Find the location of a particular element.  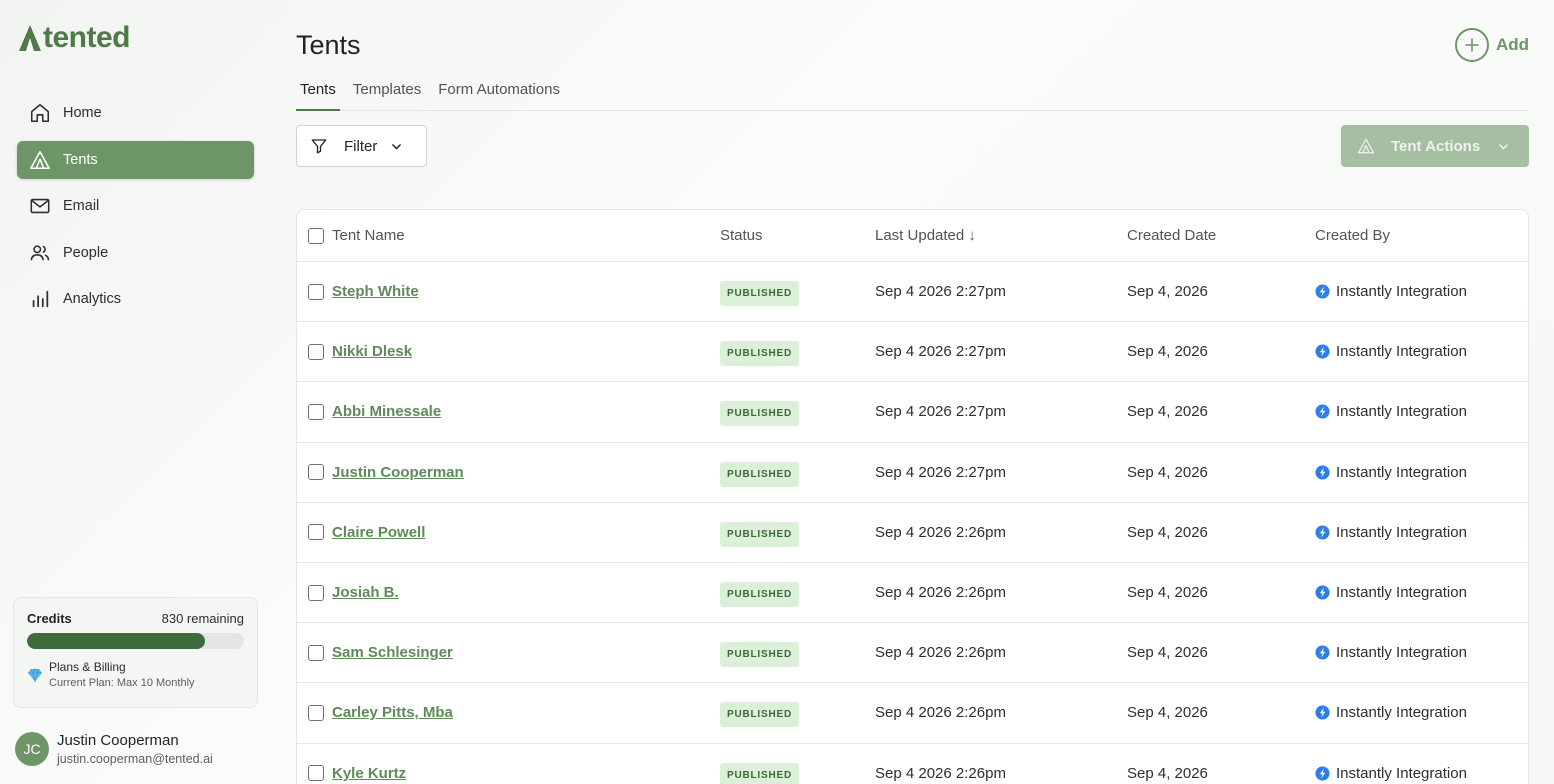

credits-progress-fill is located at coordinates (116, 641).